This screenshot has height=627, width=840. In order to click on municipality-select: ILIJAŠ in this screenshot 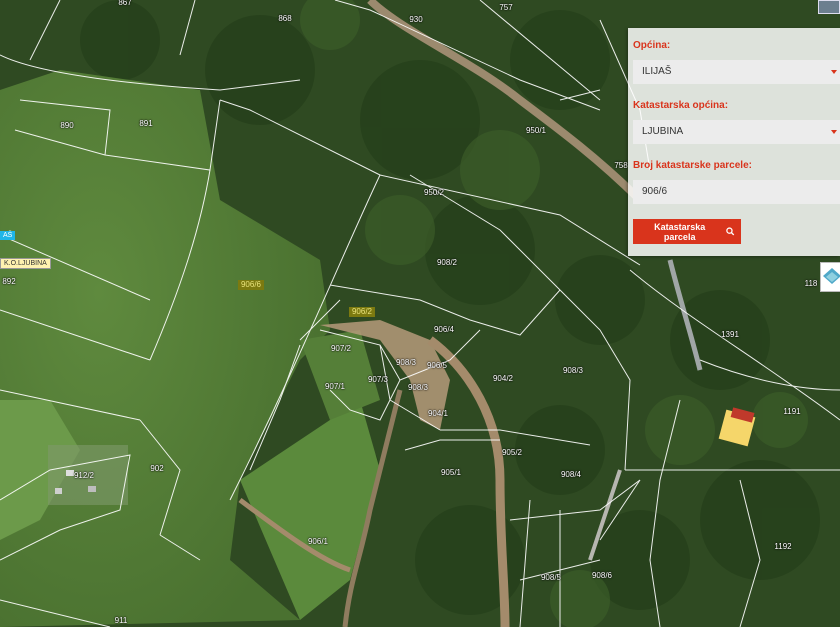, I will do `click(736, 72)`.